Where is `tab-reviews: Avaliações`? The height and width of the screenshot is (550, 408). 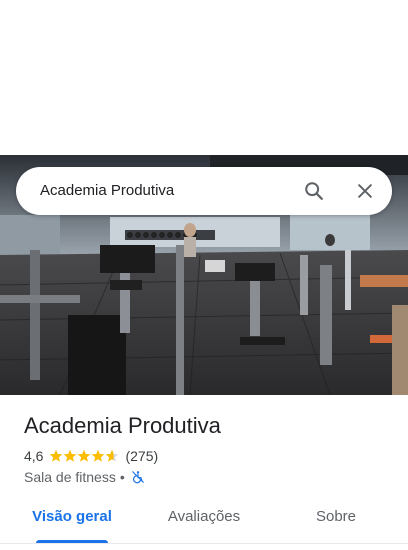 tab-reviews: Avaliações is located at coordinates (204, 523).